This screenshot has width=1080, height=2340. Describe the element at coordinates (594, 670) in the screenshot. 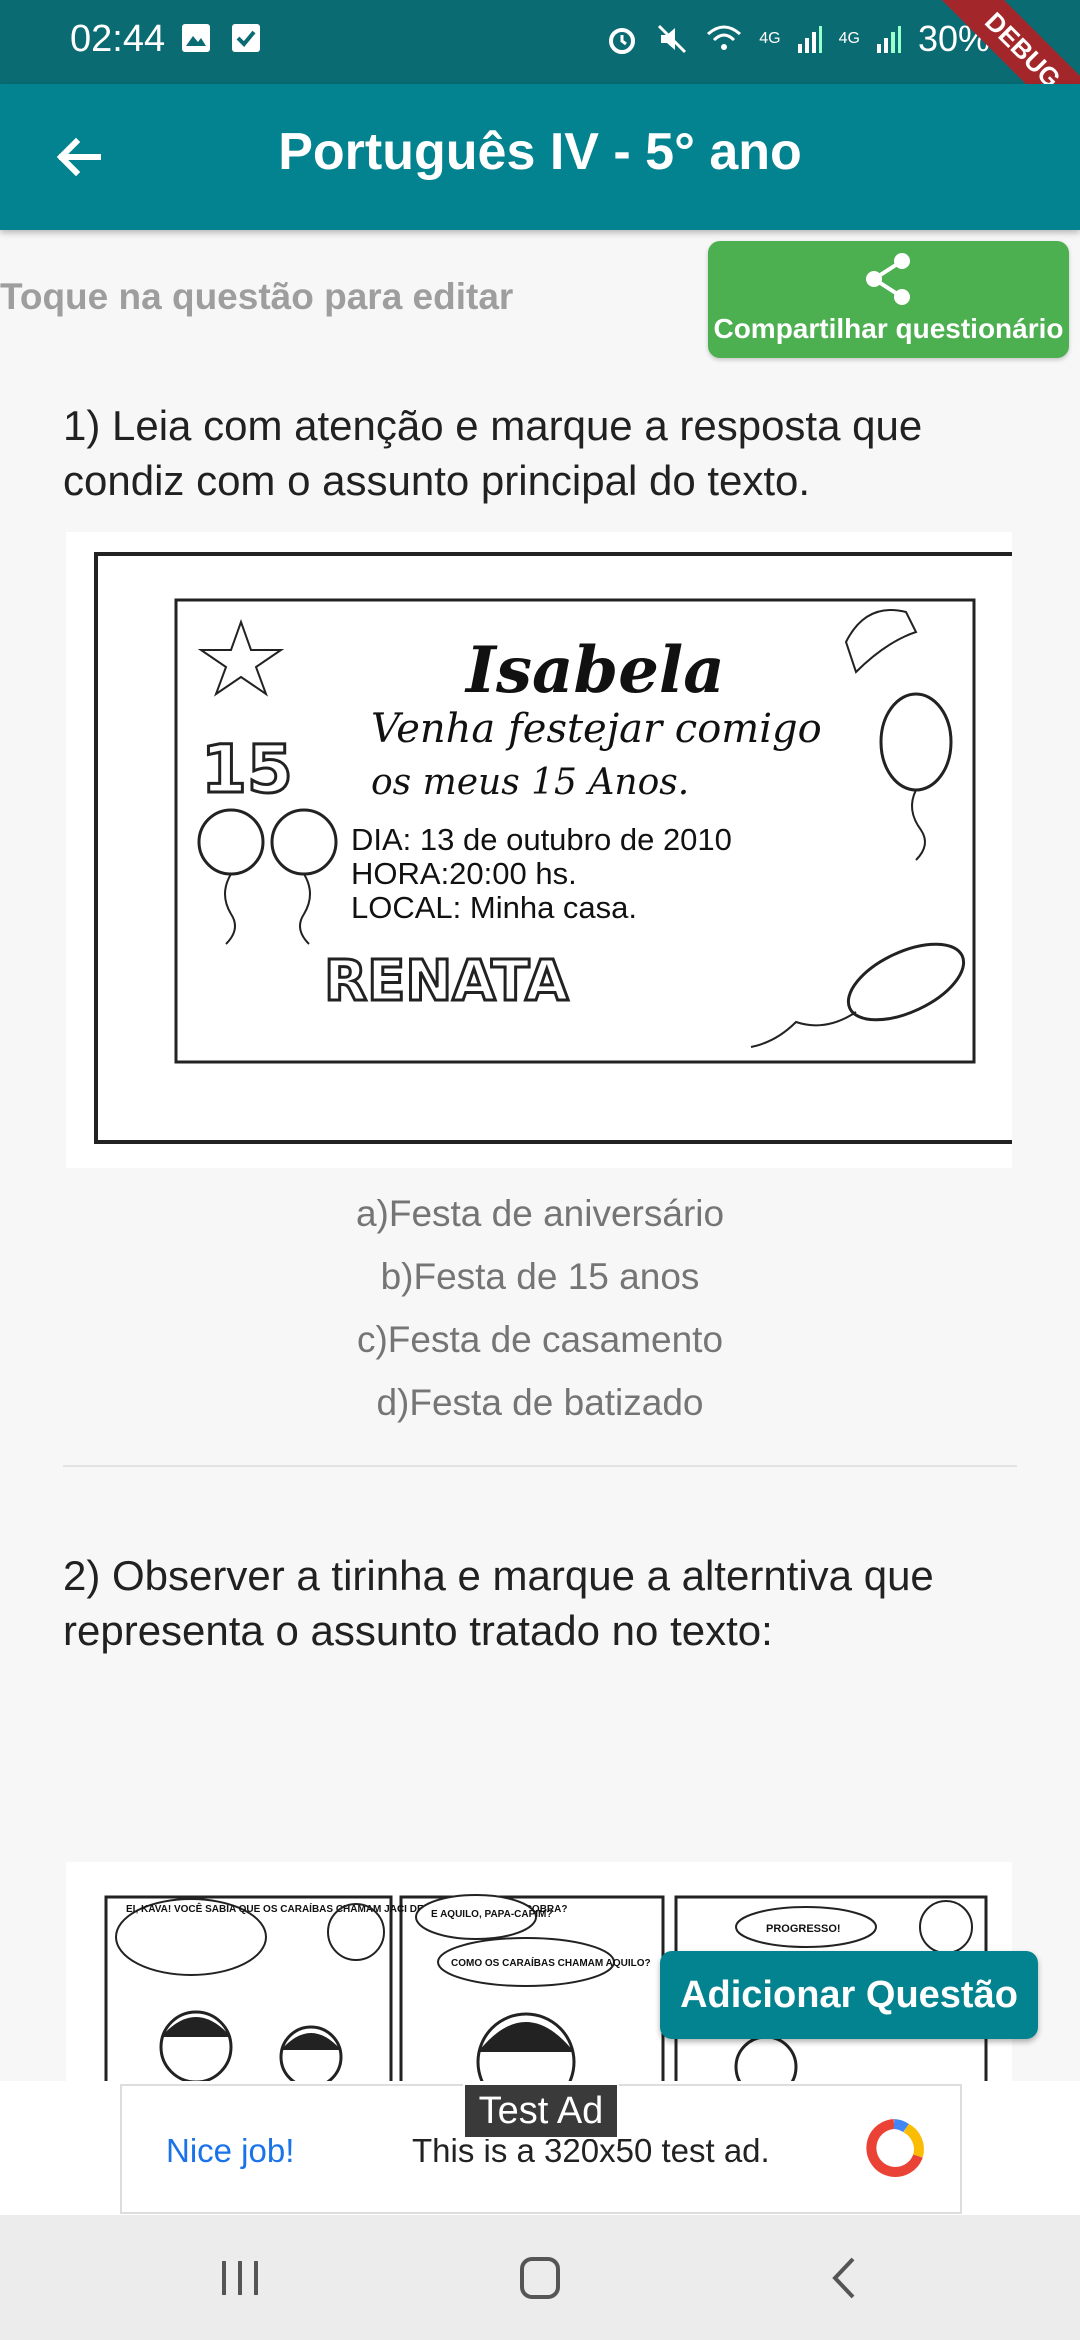

I see `invitation-name: Isabela` at that location.